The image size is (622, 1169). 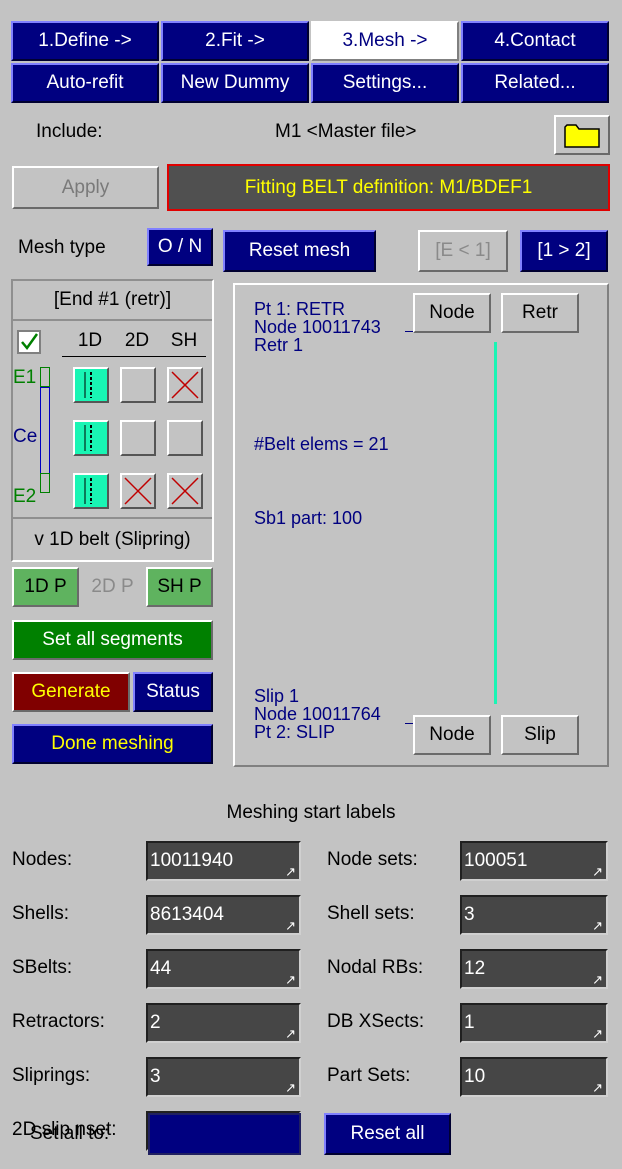 What do you see at coordinates (137, 340) in the screenshot?
I see `col-header-2d: 2D` at bounding box center [137, 340].